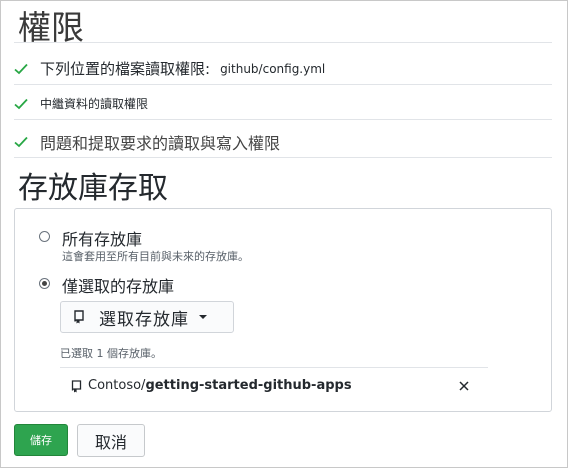 The width and height of the screenshot is (568, 468). I want to click on all-repositories-label: 所有存放庫, so click(102, 238).